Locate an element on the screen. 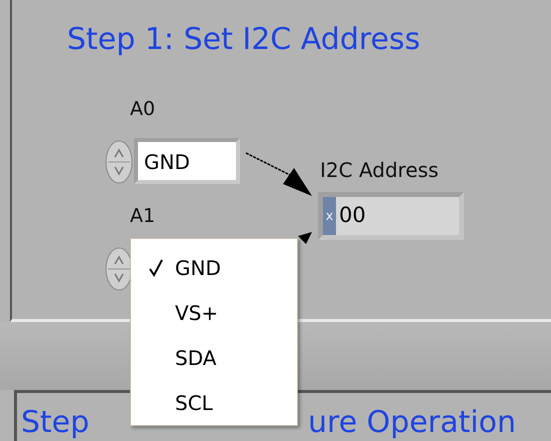  wire-arrow is located at coordinates (279, 174).